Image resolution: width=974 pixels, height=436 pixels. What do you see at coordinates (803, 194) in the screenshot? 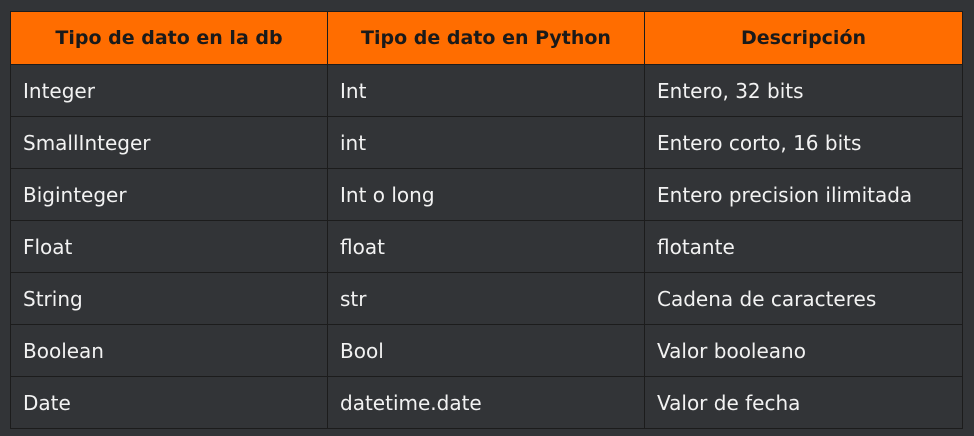
I see `cell-description: Entero precision ilimitada` at bounding box center [803, 194].